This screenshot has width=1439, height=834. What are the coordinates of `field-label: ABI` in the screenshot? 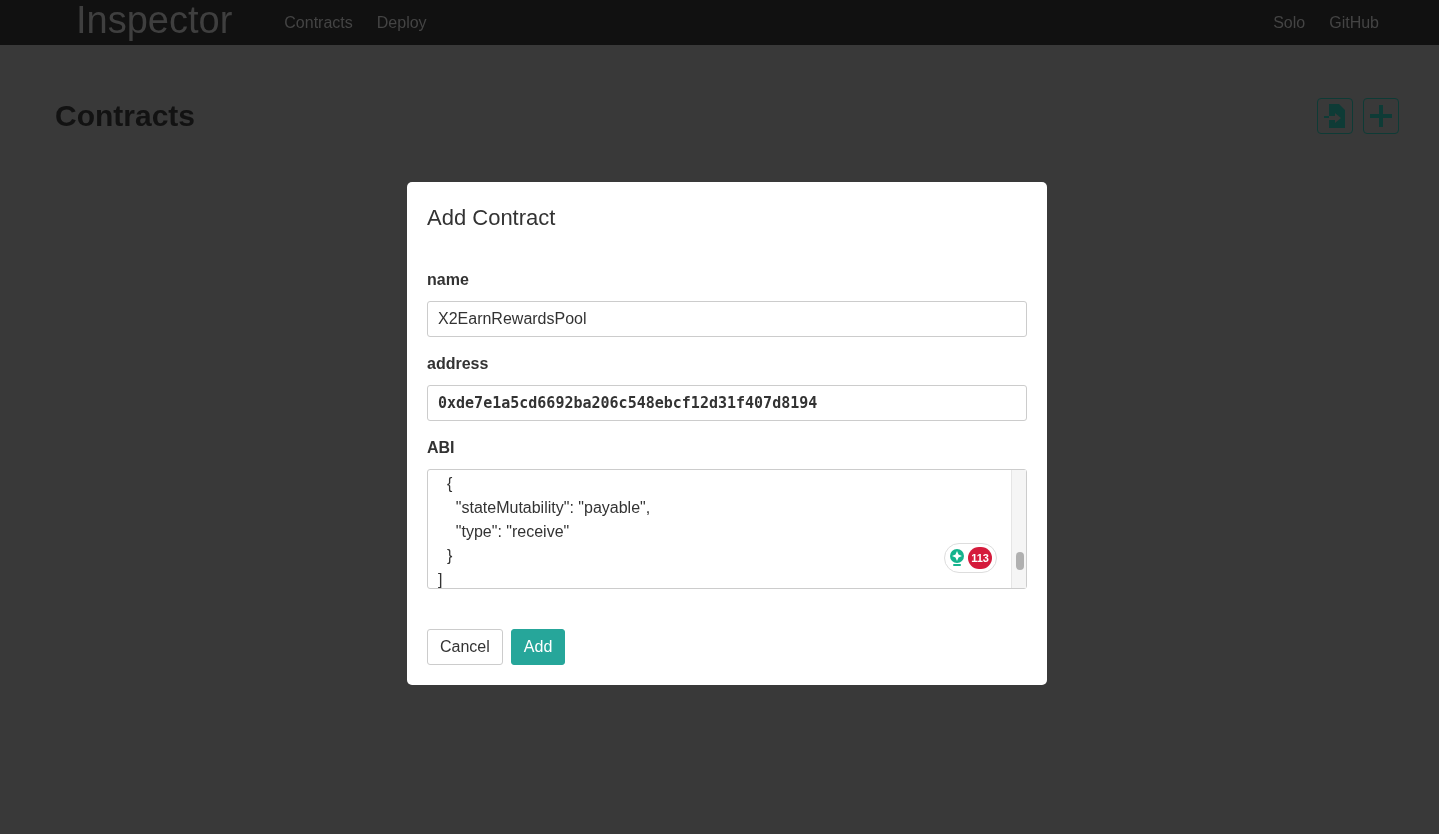 It's located at (441, 448).